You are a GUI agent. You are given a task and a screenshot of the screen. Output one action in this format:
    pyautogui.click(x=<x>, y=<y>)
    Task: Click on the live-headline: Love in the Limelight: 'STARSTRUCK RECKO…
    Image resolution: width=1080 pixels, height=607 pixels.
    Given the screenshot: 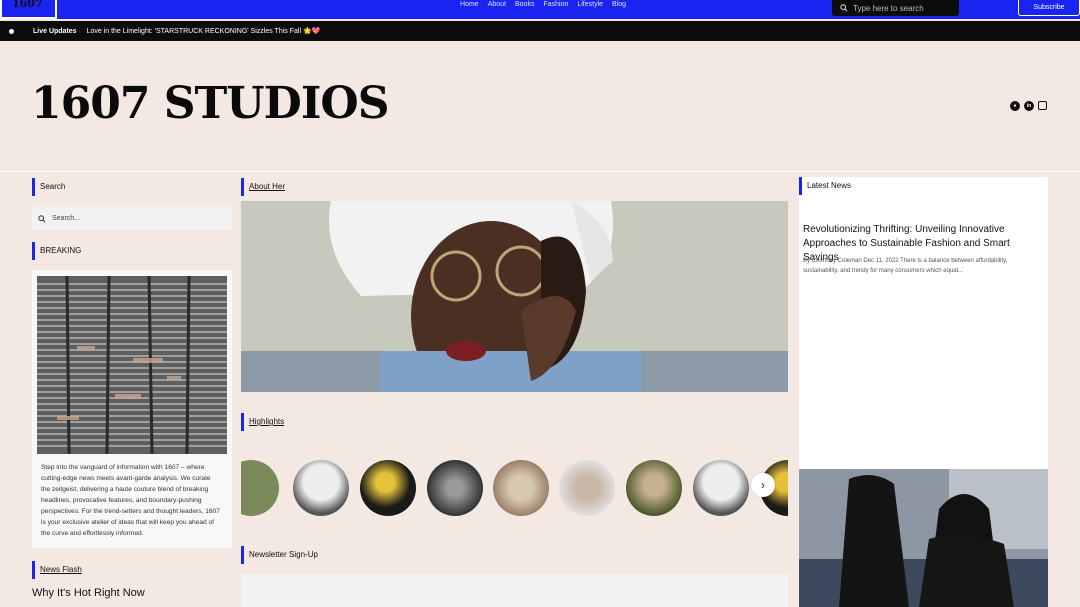 What is the action you would take?
    pyautogui.click(x=204, y=31)
    